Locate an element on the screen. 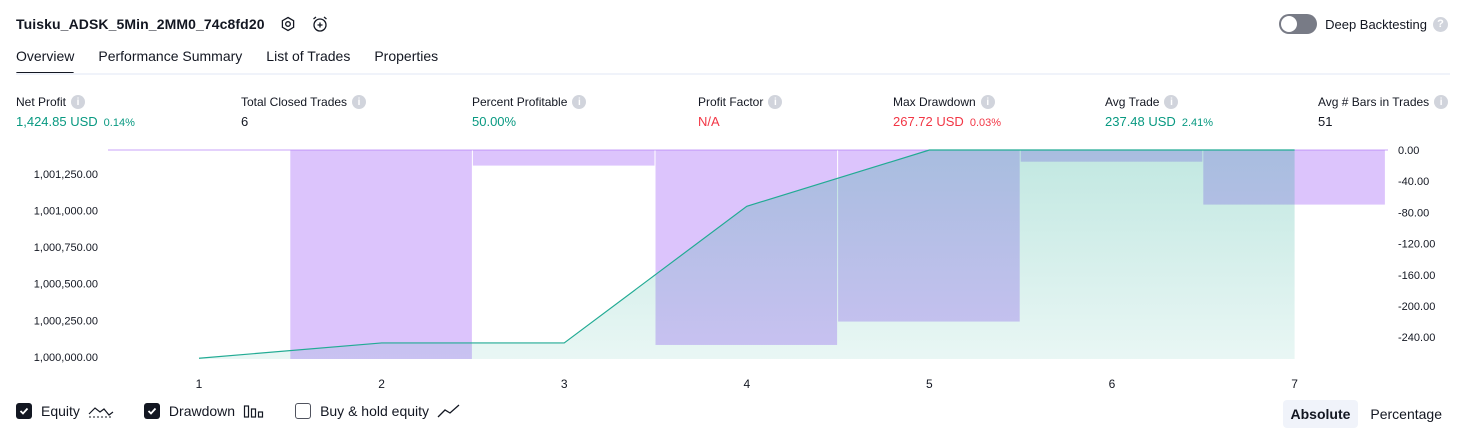 This screenshot has width=1466, height=438. metric-percent: 2.41% is located at coordinates (1197, 123).